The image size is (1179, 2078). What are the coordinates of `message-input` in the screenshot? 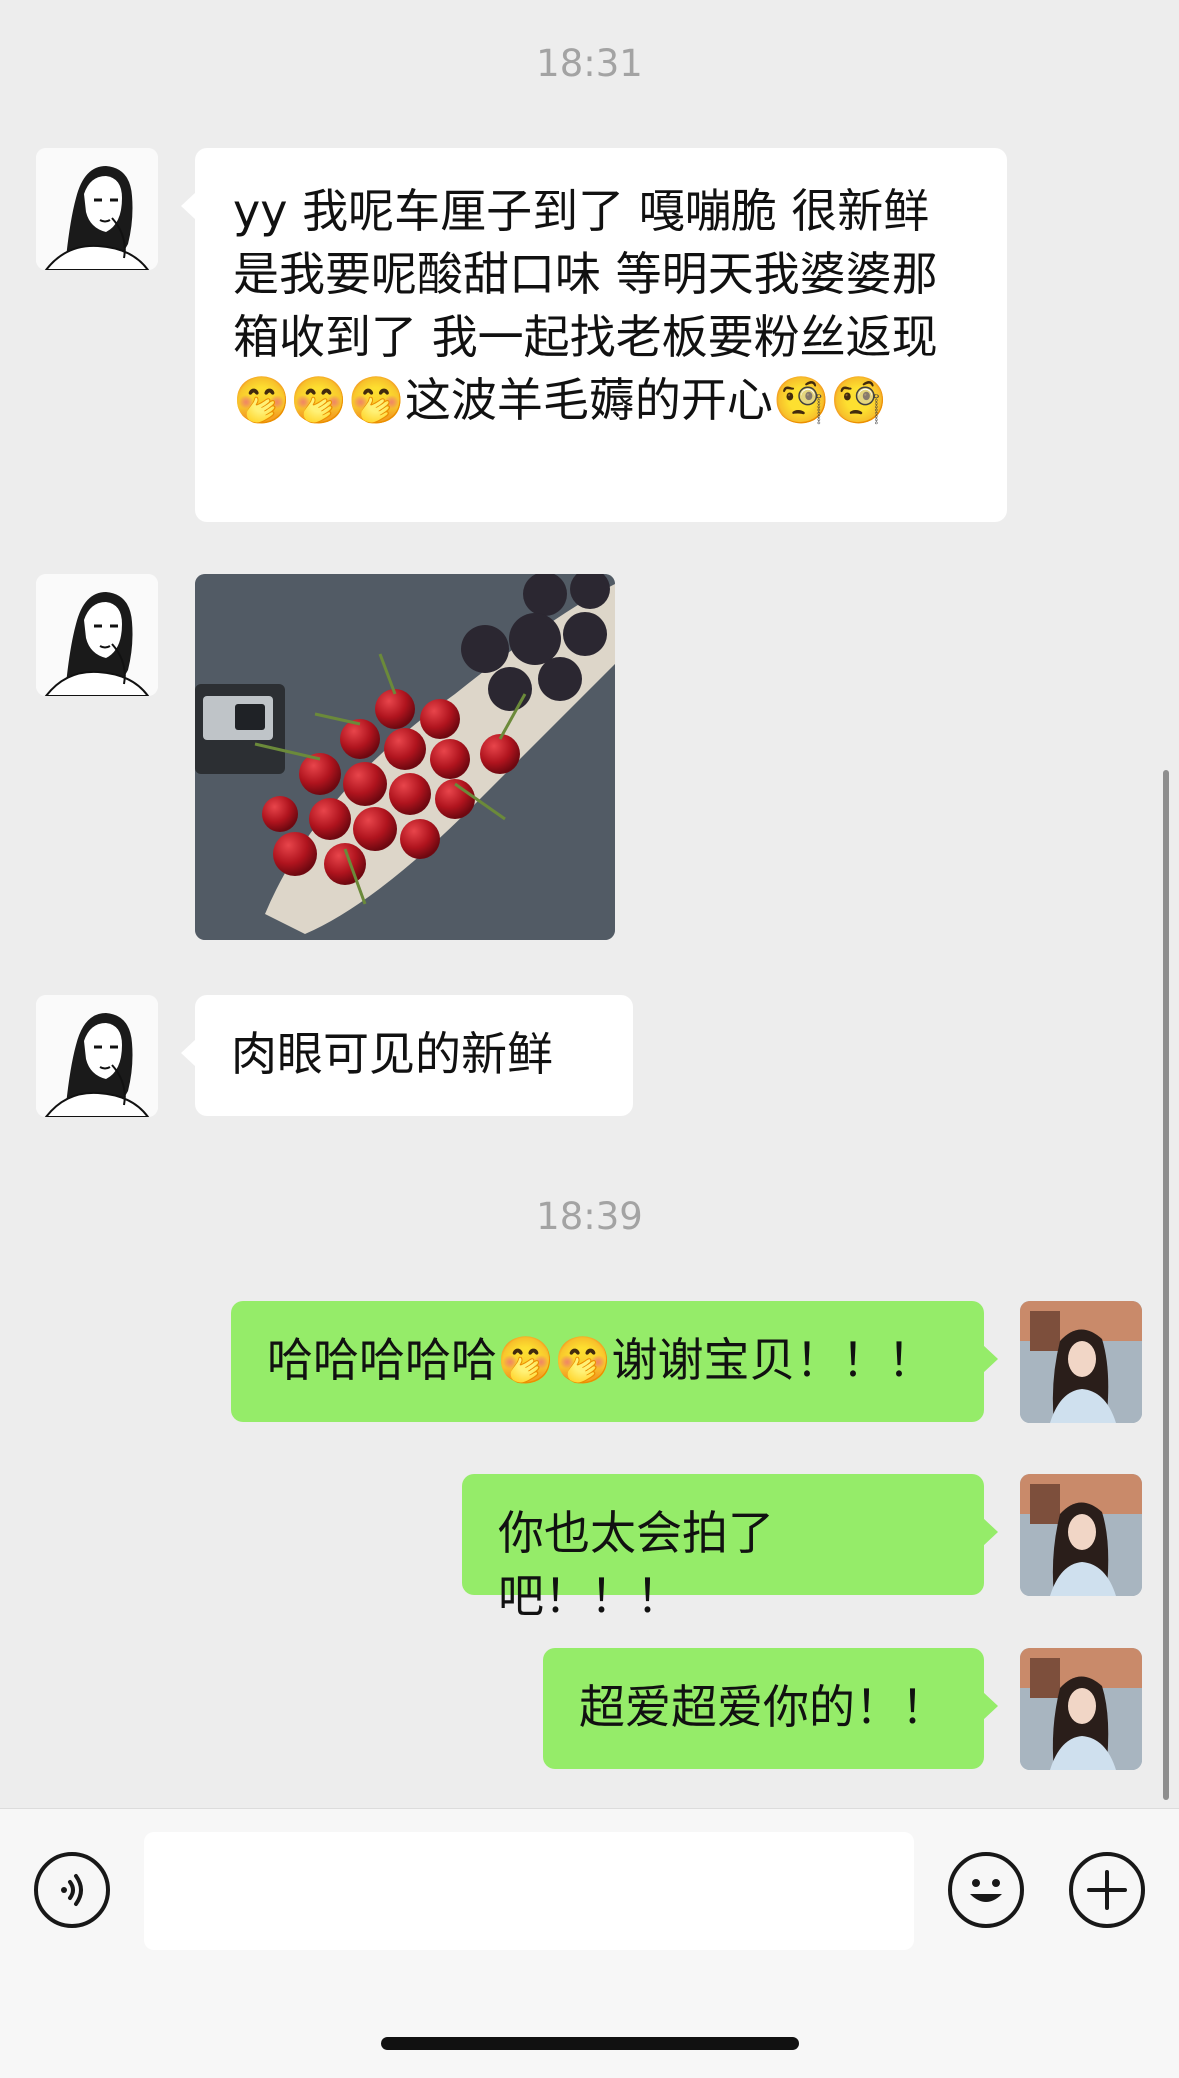 It's located at (529, 1891).